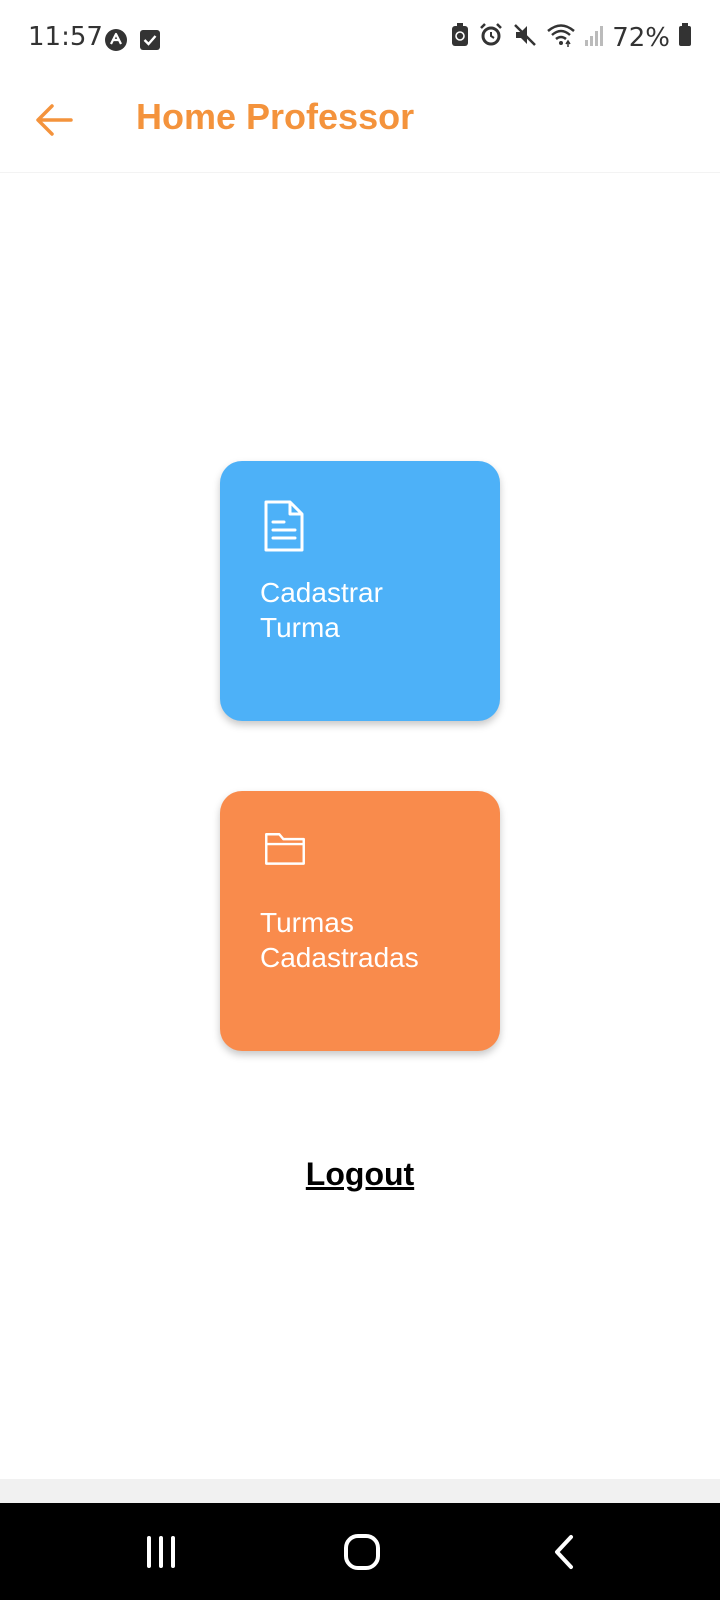 This screenshot has width=720, height=1600. I want to click on cadastrar-turma-card: Cadastrar Turma, so click(360, 591).